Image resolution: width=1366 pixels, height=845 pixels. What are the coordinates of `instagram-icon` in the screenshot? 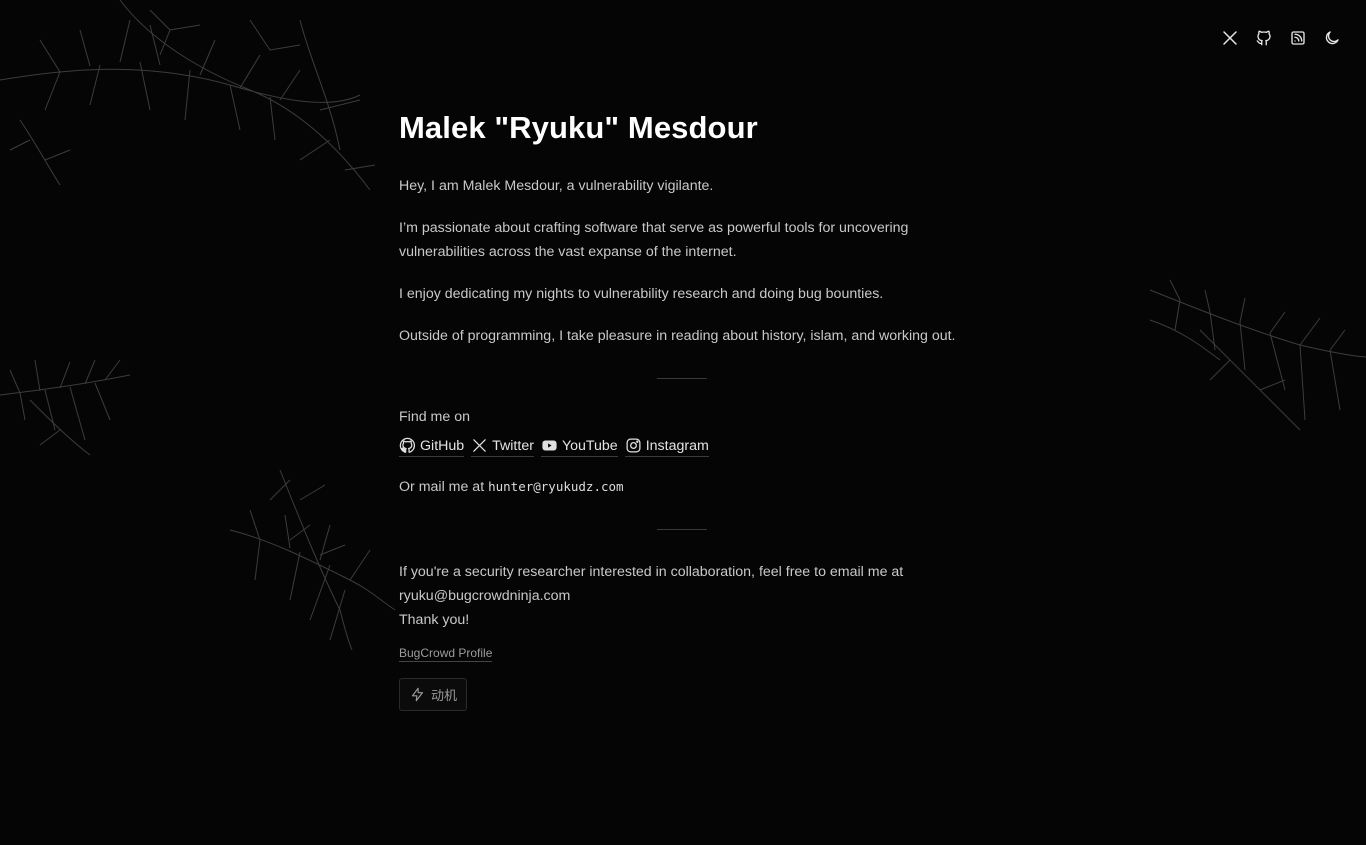 It's located at (633, 445).